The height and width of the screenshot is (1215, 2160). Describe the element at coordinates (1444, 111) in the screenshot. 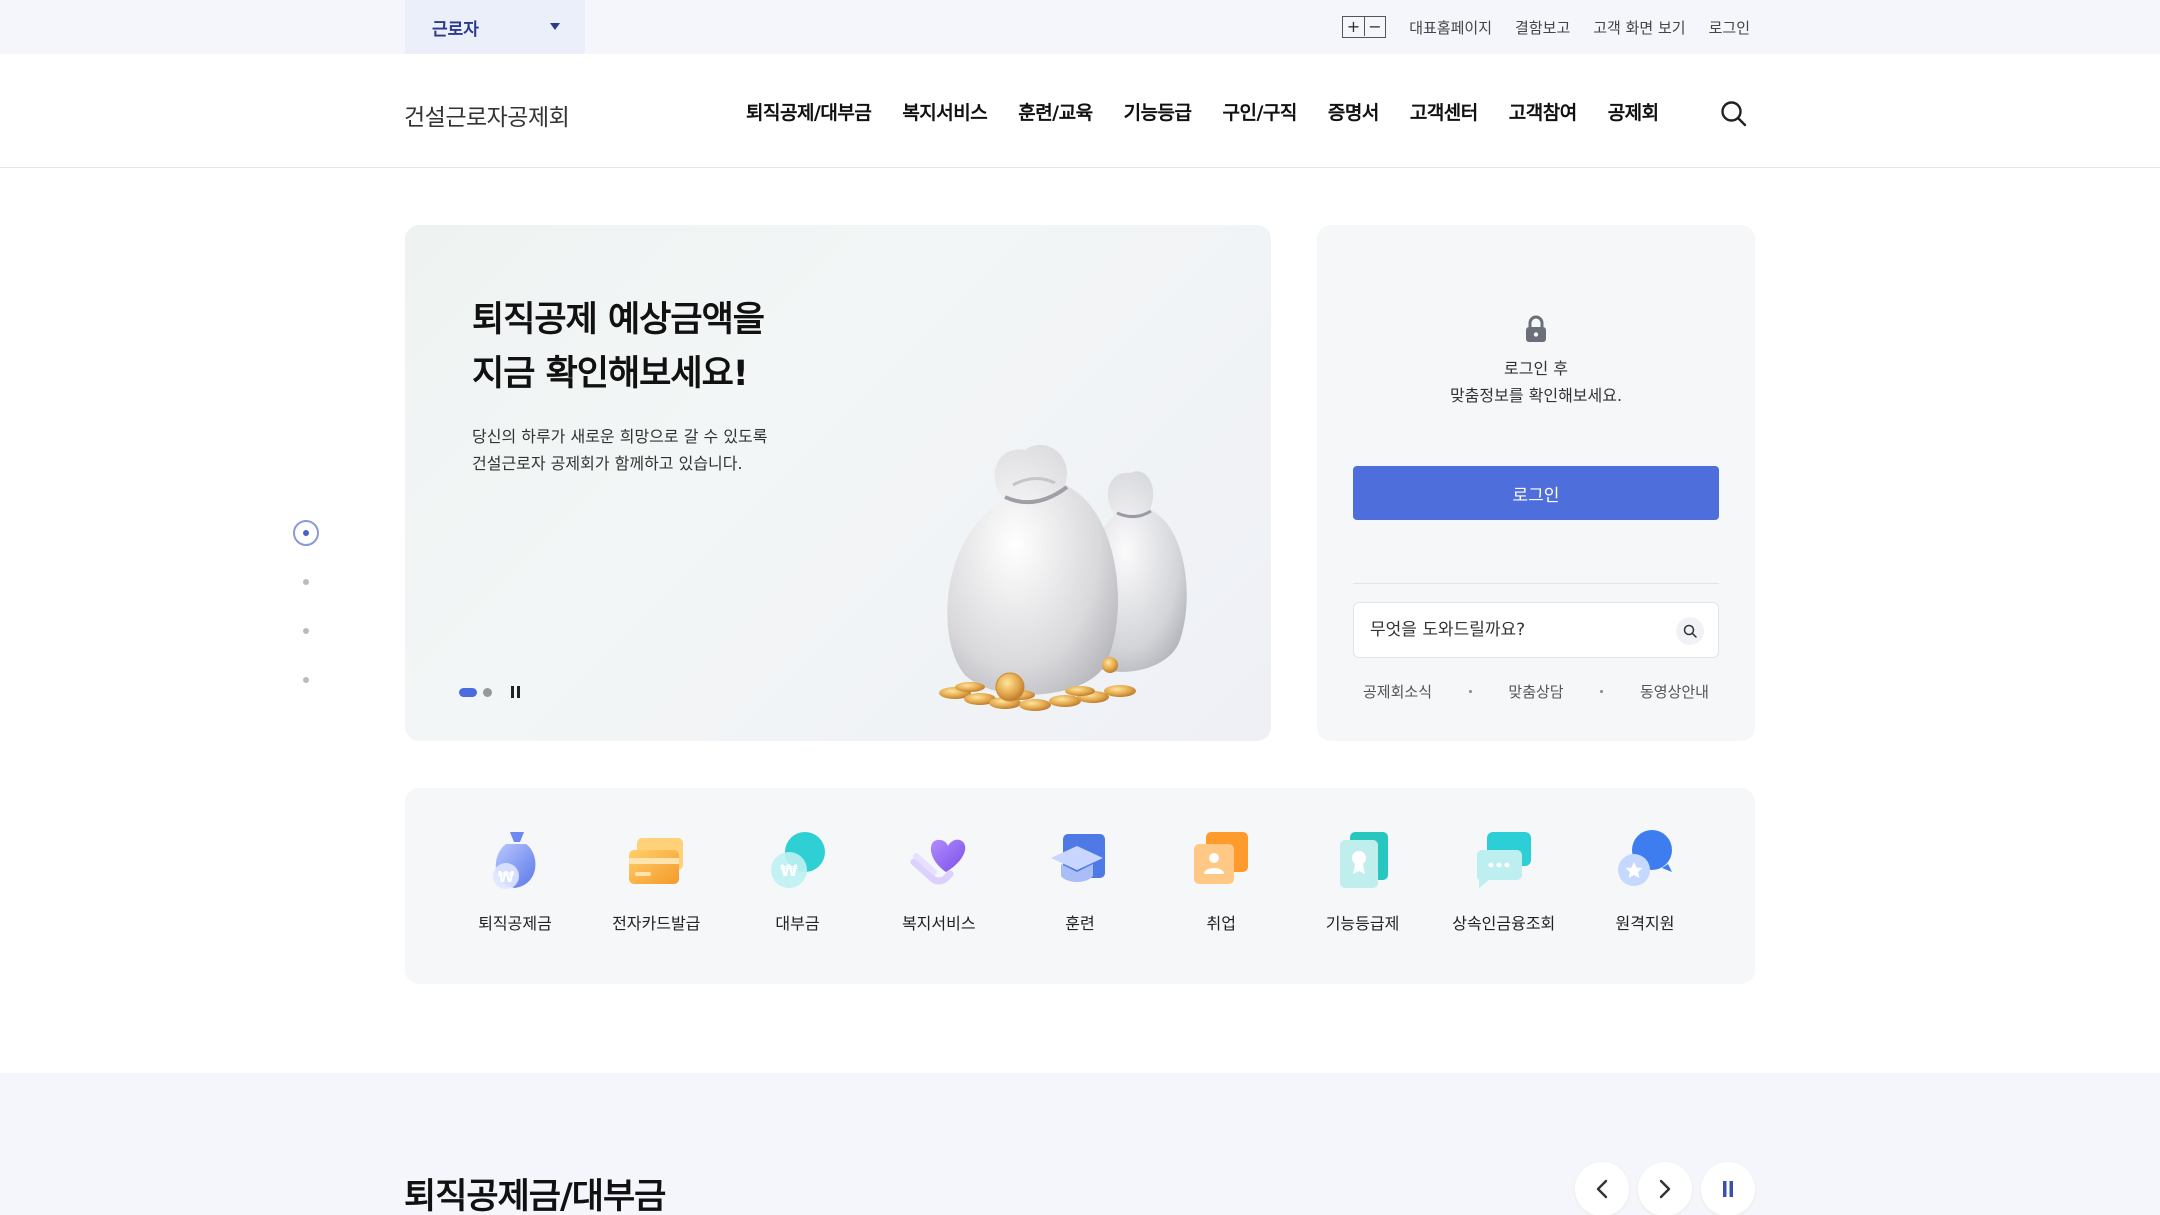

I see `nav-item-customer-center: 고객센터` at that location.